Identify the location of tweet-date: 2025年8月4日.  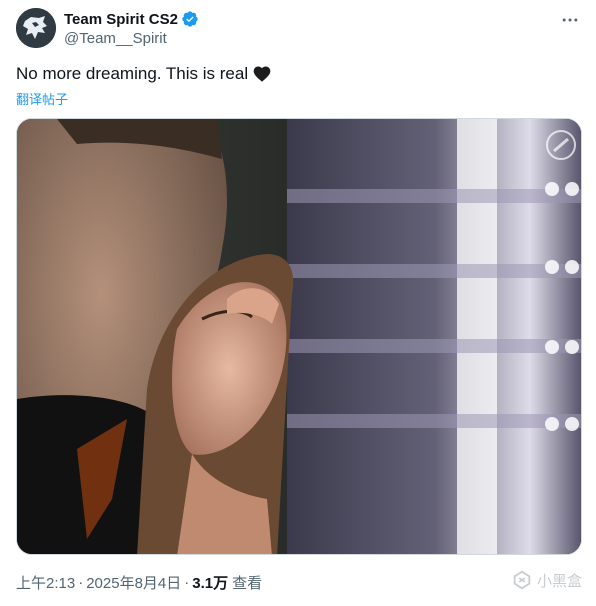
(133, 582).